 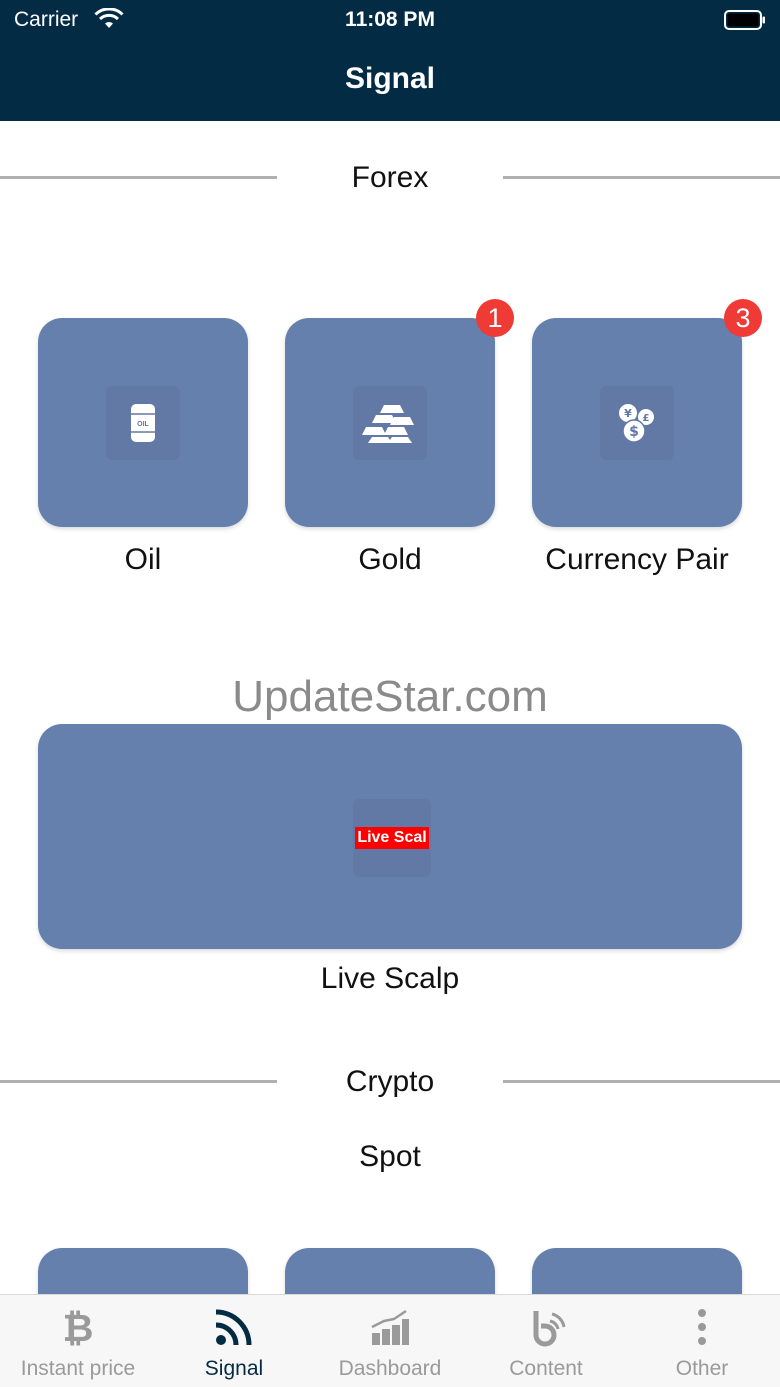 What do you see at coordinates (546, 1368) in the screenshot?
I see `tab-label: Content` at bounding box center [546, 1368].